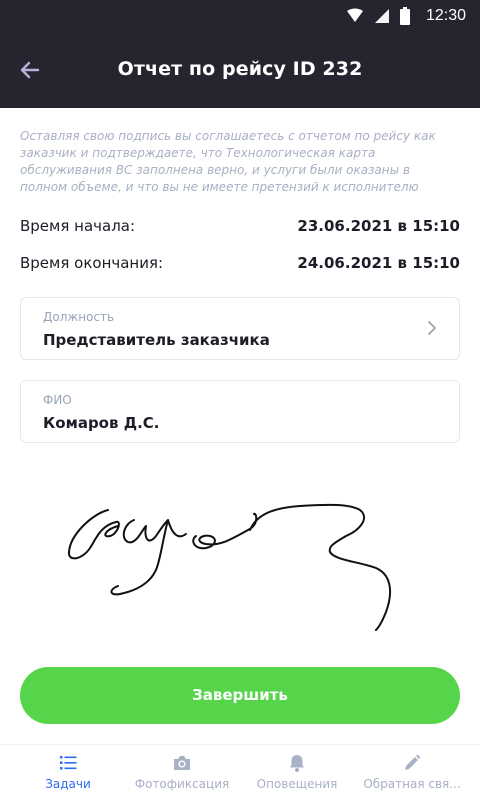  What do you see at coordinates (68, 763) in the screenshot?
I see `list-icon` at bounding box center [68, 763].